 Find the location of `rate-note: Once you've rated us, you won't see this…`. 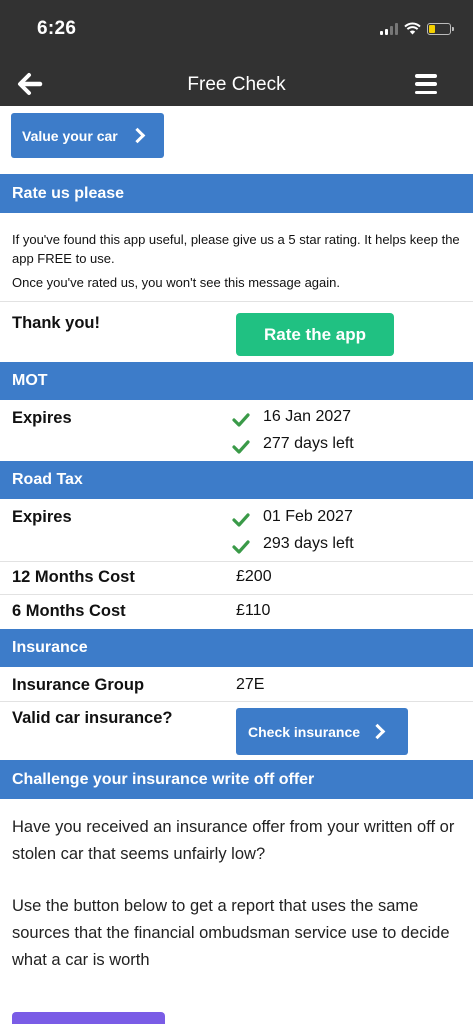

rate-note: Once you've rated us, you won't see this… is located at coordinates (176, 282).